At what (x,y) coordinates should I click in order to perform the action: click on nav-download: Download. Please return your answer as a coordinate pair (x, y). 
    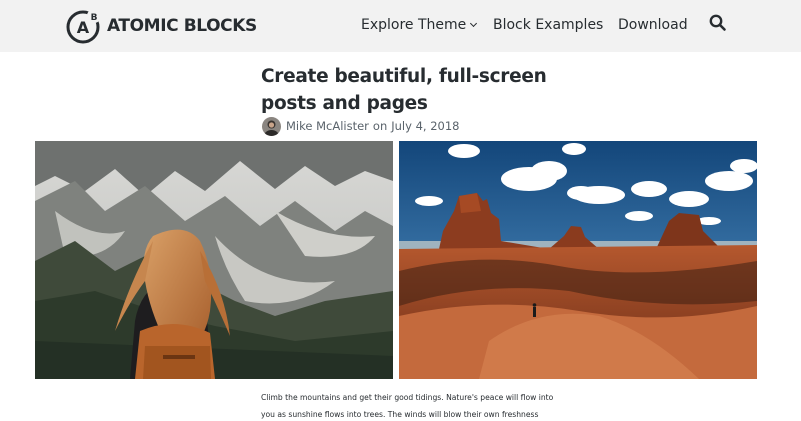
    Looking at the image, I should click on (653, 25).